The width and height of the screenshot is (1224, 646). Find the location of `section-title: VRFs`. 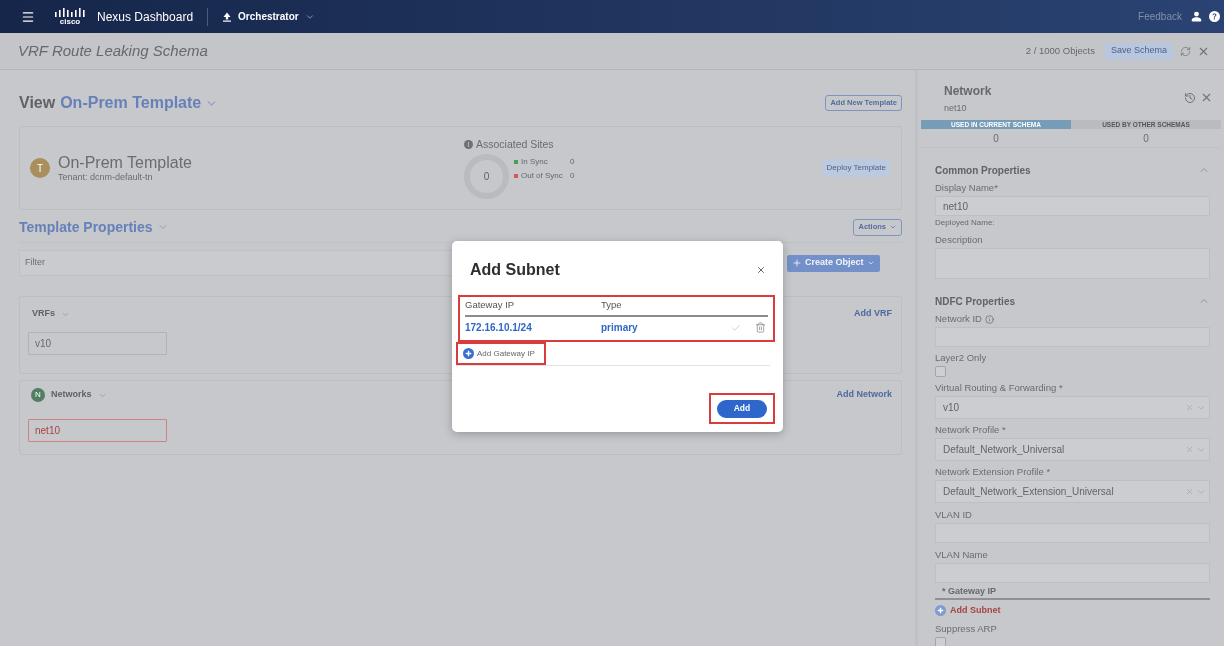

section-title: VRFs is located at coordinates (43, 314).